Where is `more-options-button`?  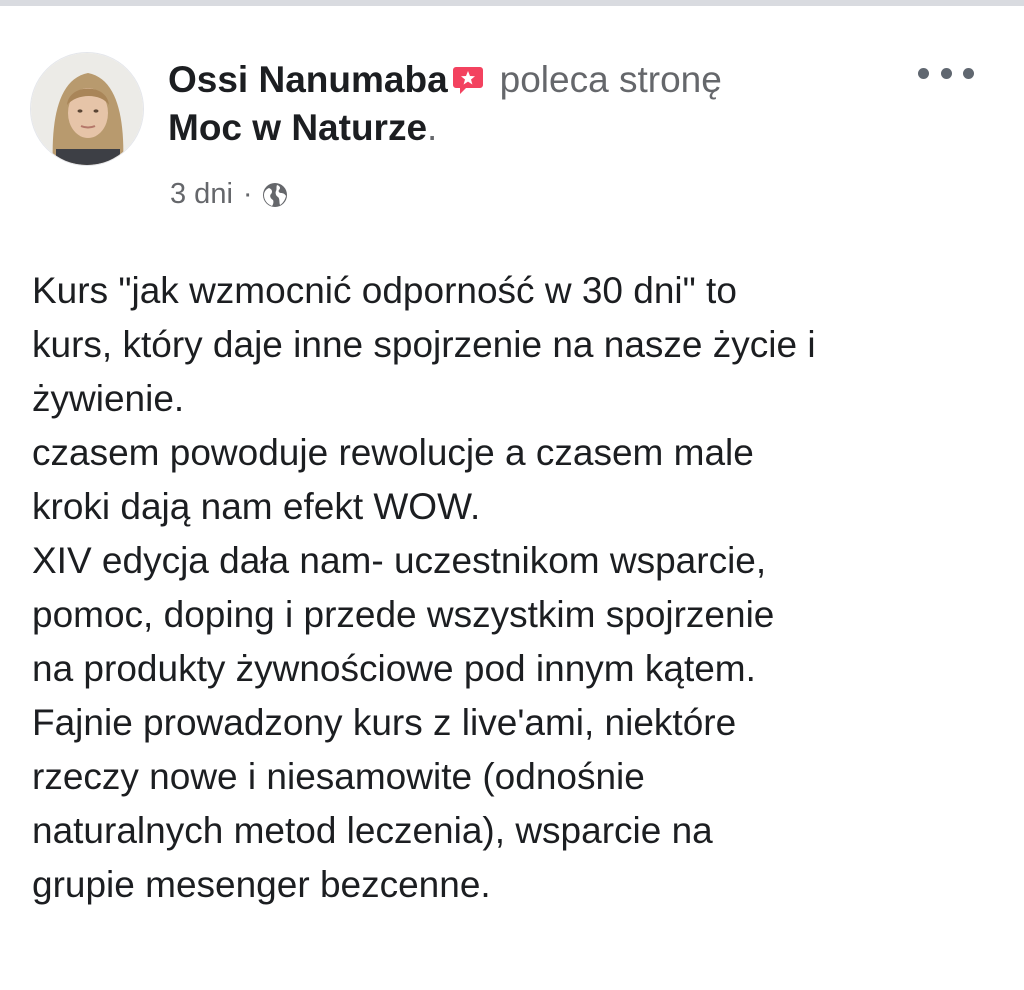
more-options-button is located at coordinates (946, 73).